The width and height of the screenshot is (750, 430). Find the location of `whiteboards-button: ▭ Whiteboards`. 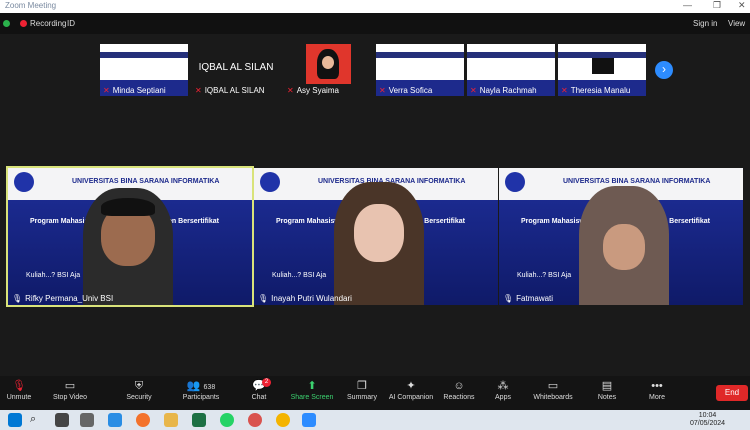

whiteboards-button: ▭ Whiteboards is located at coordinates (553, 390).